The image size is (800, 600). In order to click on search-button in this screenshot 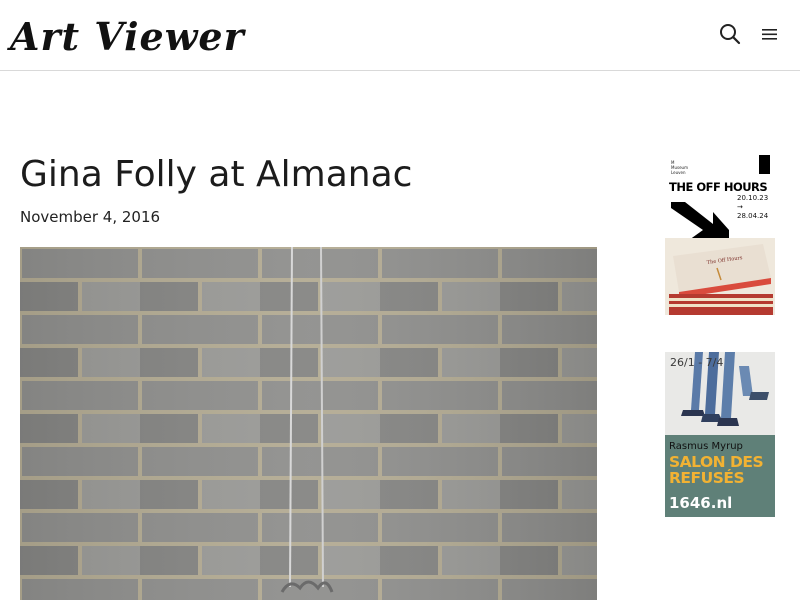, I will do `click(730, 34)`.